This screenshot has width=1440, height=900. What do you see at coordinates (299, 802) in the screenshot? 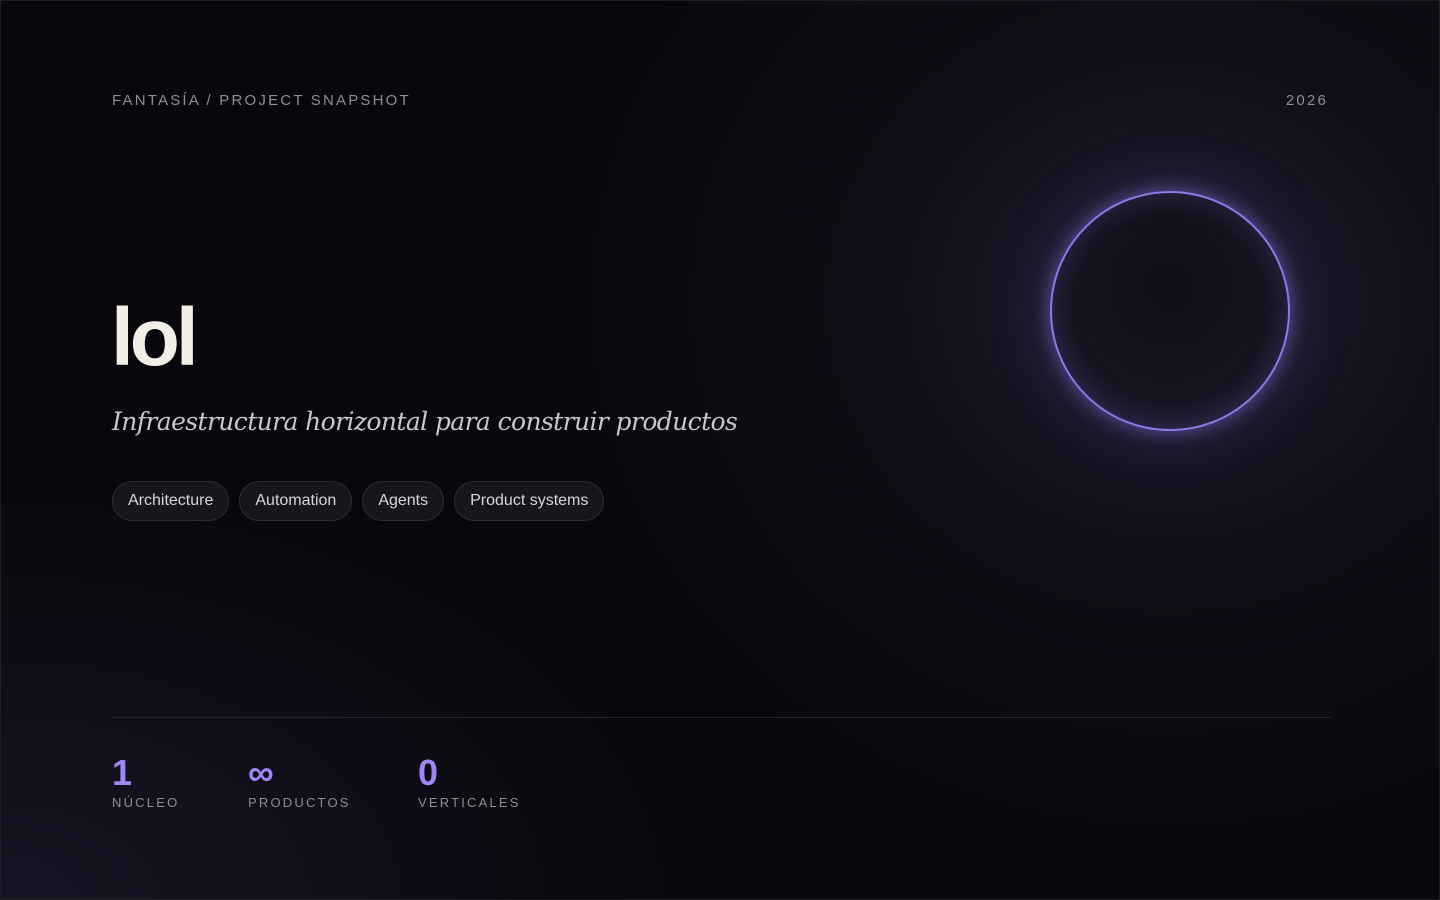
I see `stat-label: PRODUCTOS` at bounding box center [299, 802].